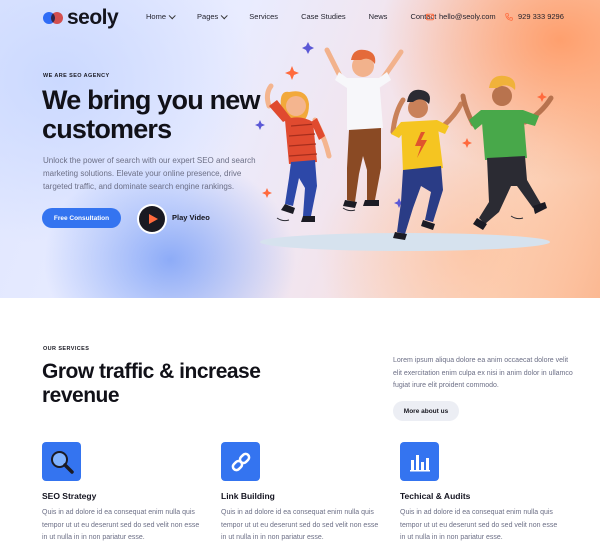 The image size is (600, 550). Describe the element at coordinates (156, 16) in the screenshot. I see `nav-item-label: Home` at that location.